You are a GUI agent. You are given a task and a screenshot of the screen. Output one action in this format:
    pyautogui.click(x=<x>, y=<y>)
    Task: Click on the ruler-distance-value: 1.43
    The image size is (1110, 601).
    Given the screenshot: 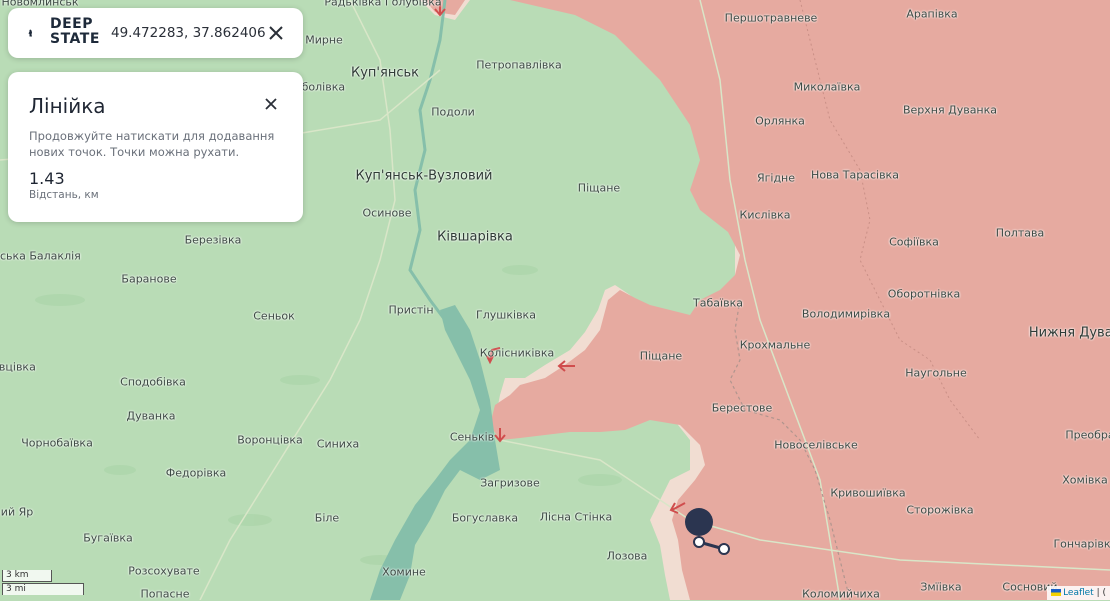 What is the action you would take?
    pyautogui.click(x=47, y=178)
    